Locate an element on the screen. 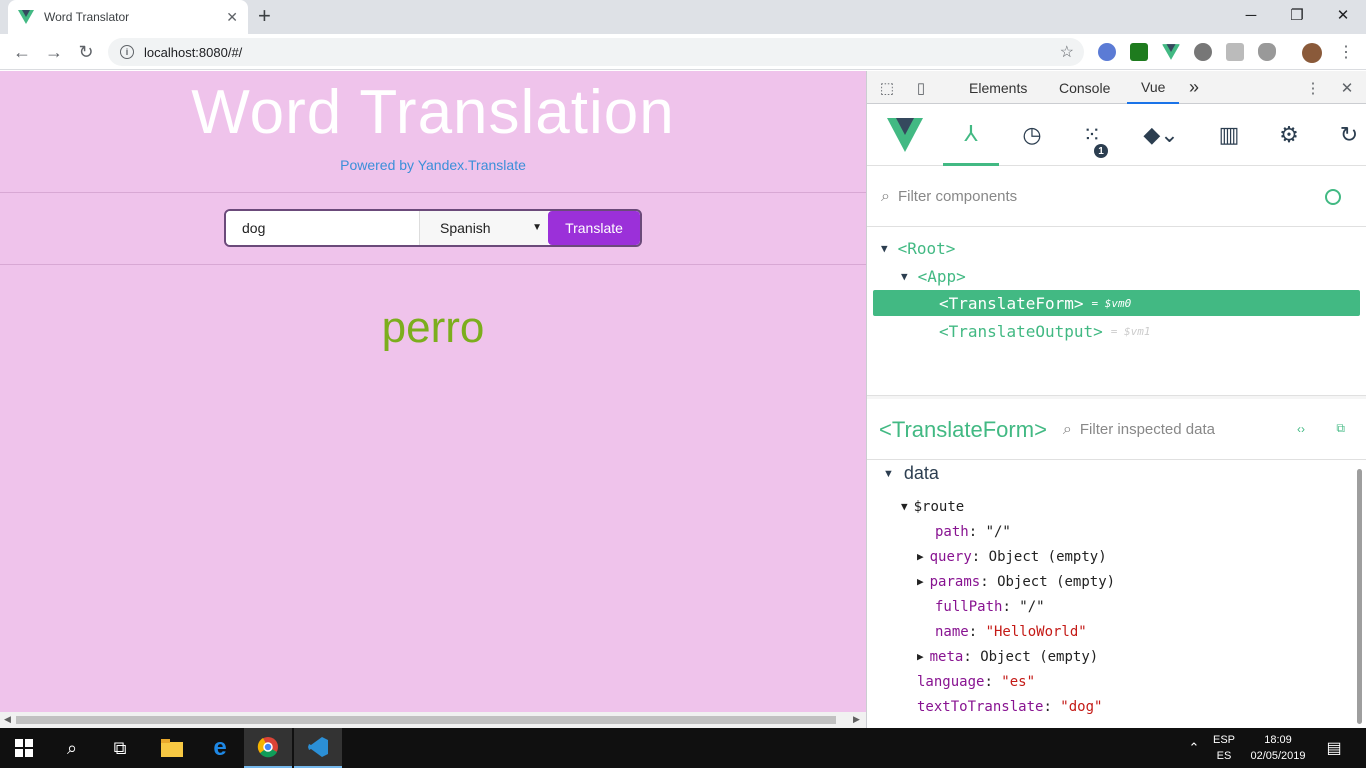 This screenshot has width=1366, height=768. new-tab-button: + is located at coordinates (264, 16).